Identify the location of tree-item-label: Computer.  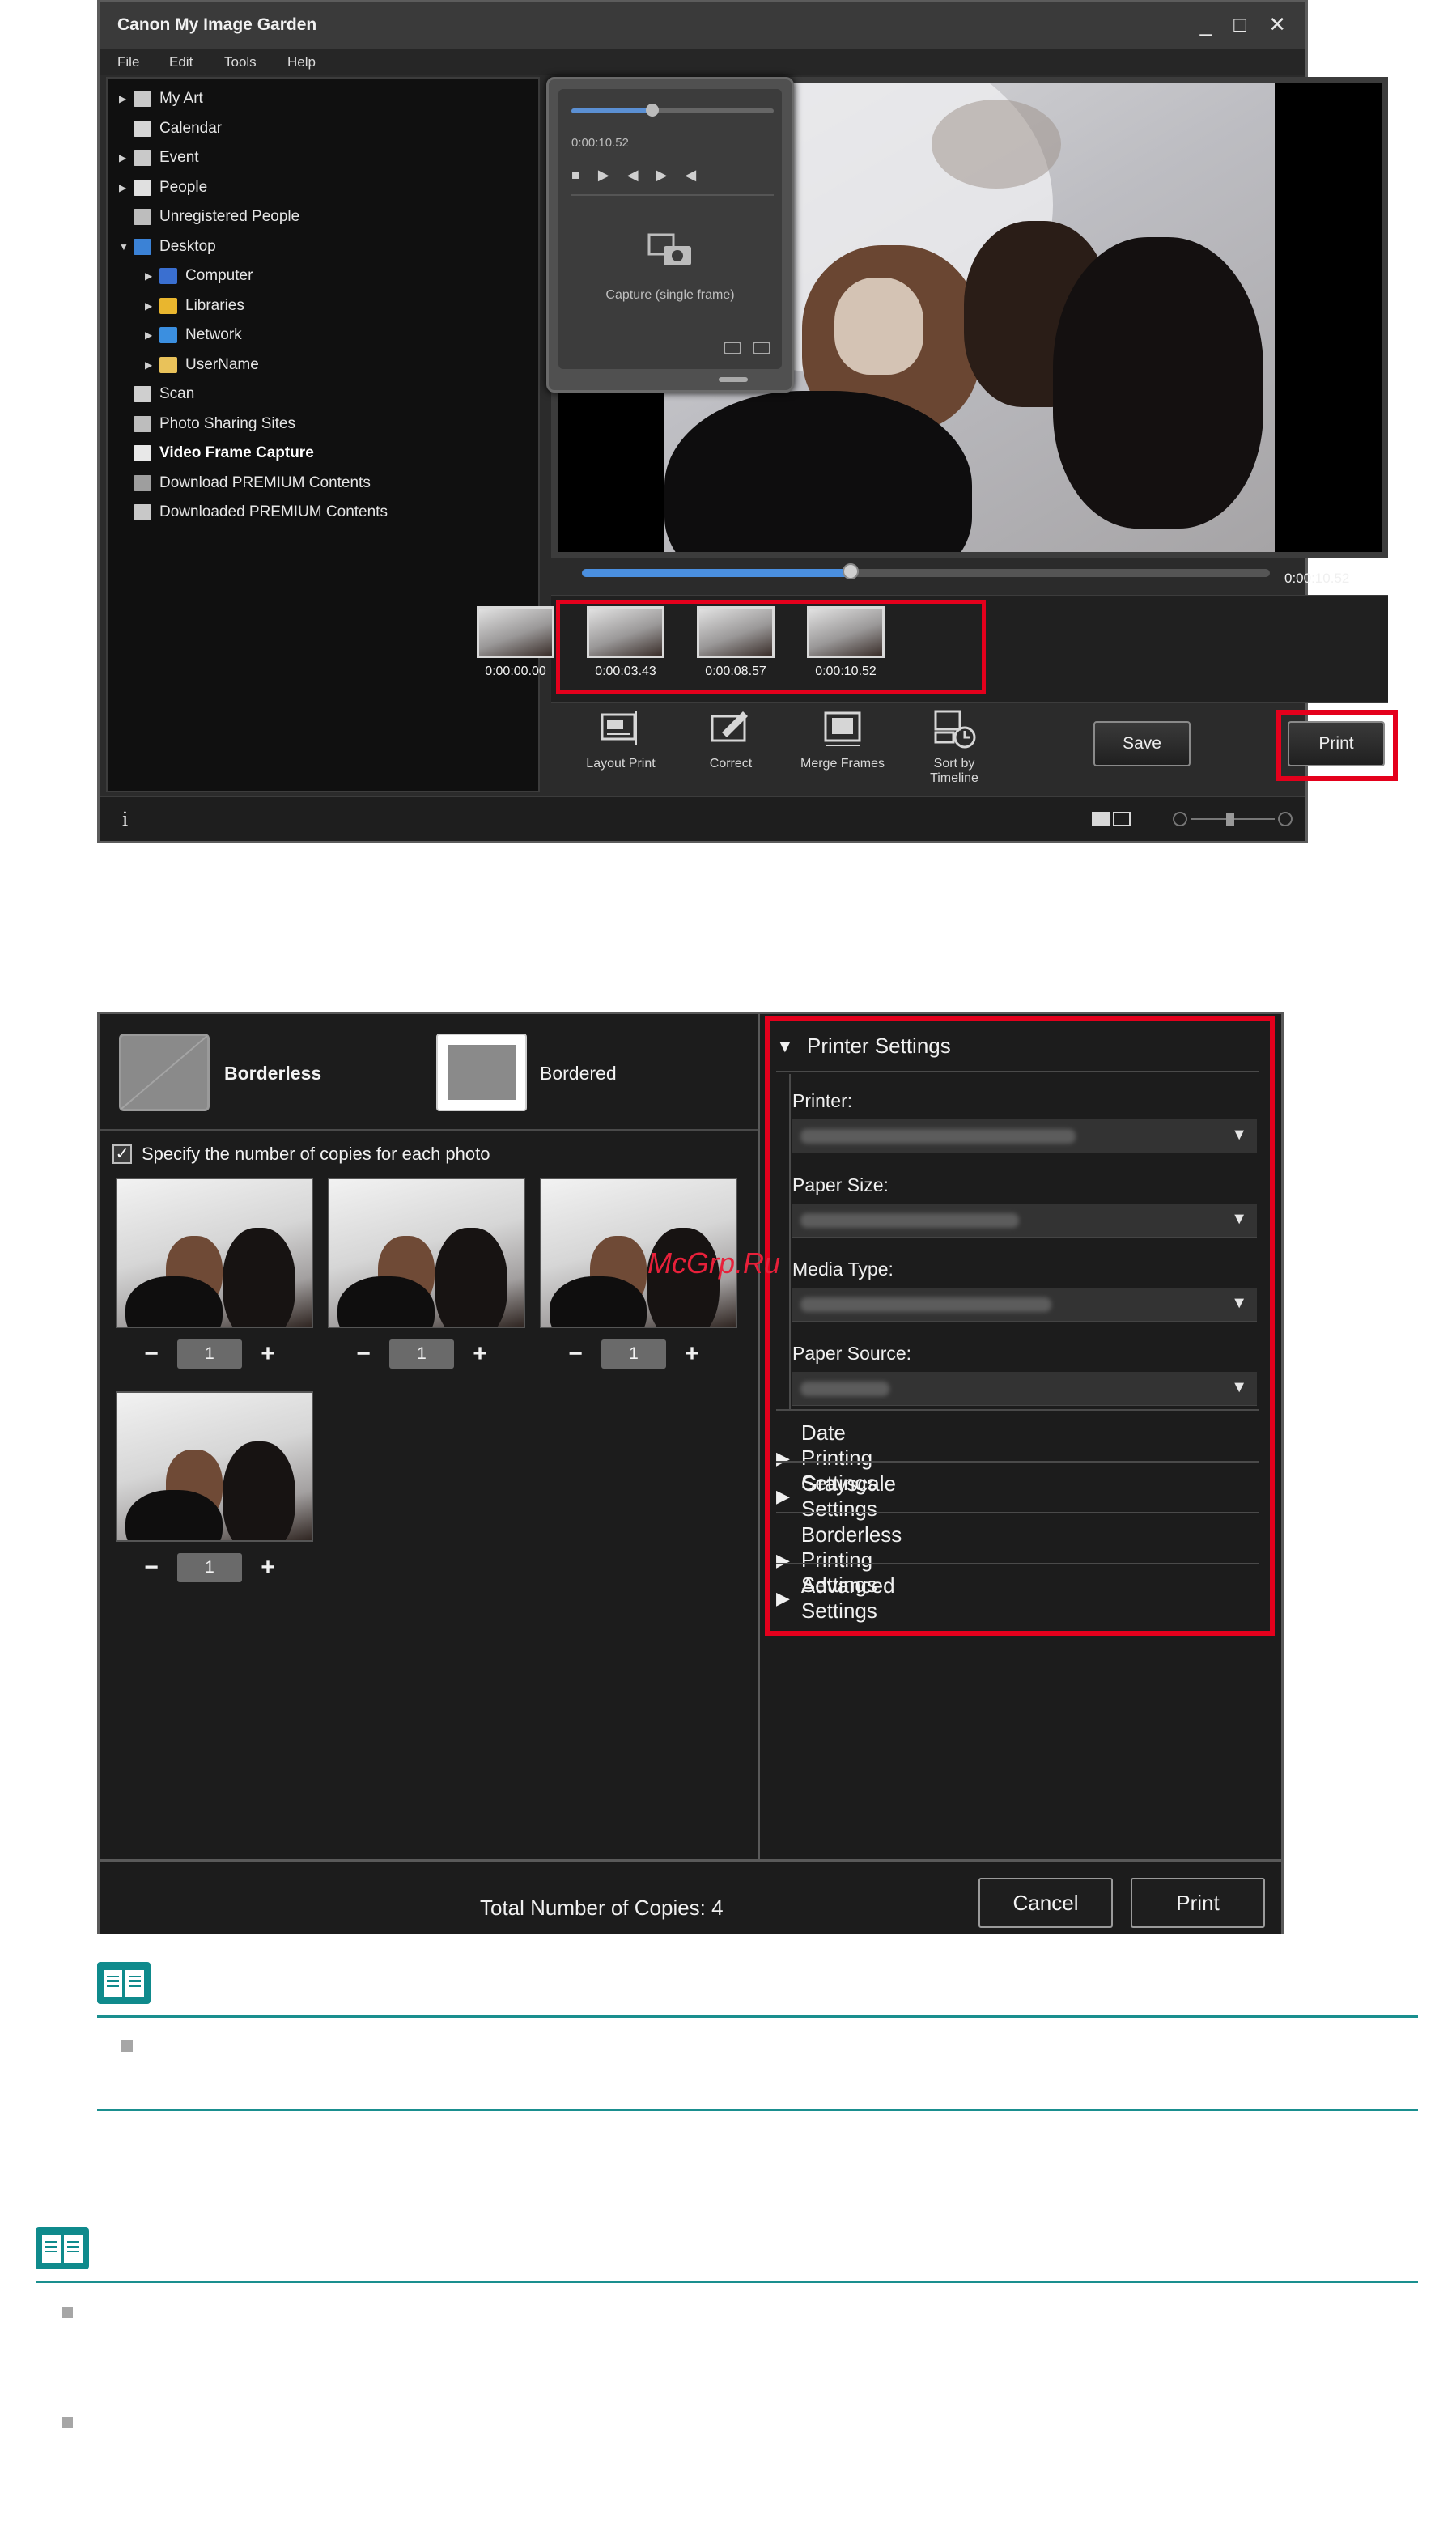
(219, 275).